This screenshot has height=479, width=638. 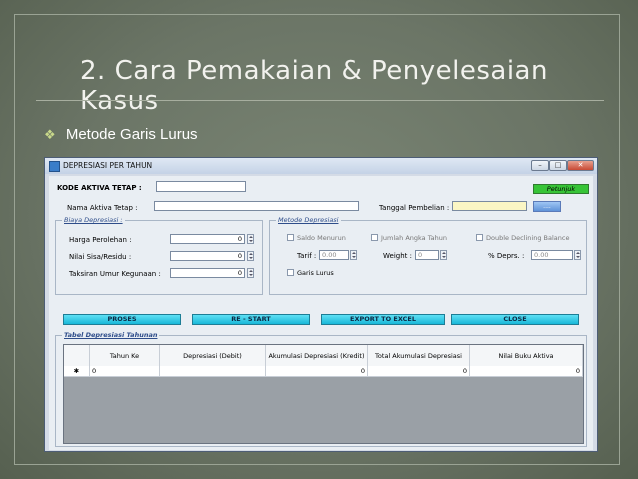 I want to click on jumlah-angka-label: Jumlah Angka Tahun, so click(x=414, y=238).